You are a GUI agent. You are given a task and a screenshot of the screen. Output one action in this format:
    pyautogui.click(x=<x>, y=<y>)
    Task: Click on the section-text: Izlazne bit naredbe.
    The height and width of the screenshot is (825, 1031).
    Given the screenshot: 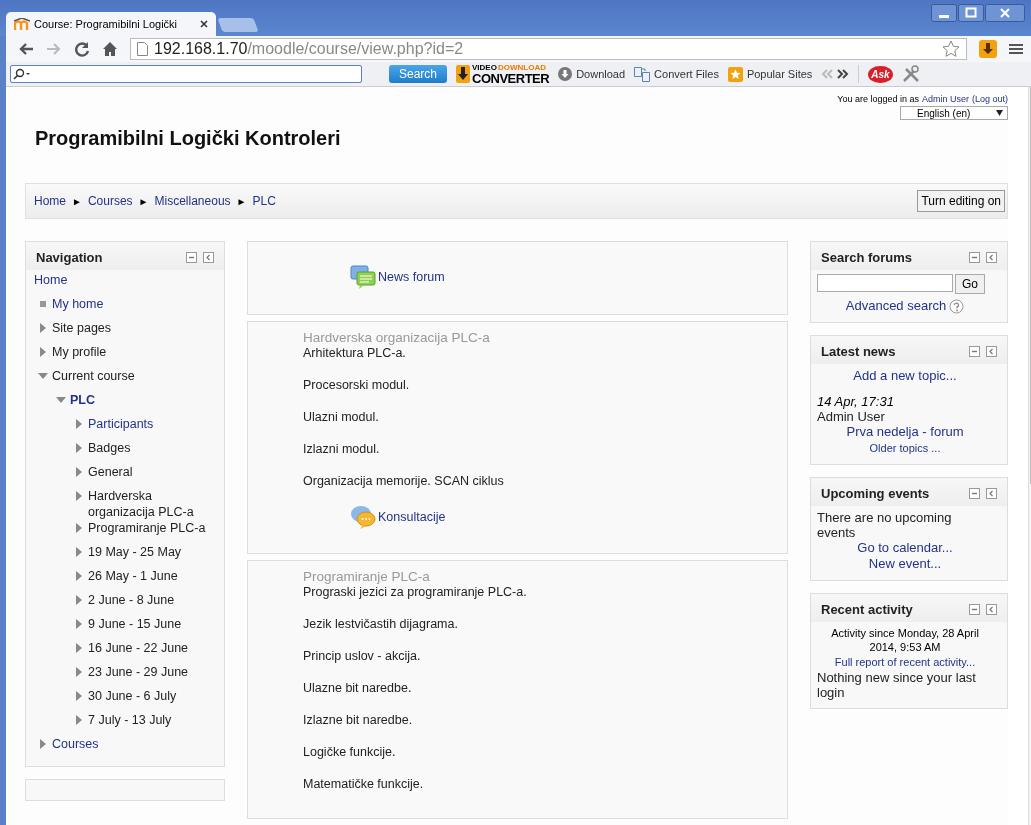 What is the action you would take?
    pyautogui.click(x=358, y=720)
    